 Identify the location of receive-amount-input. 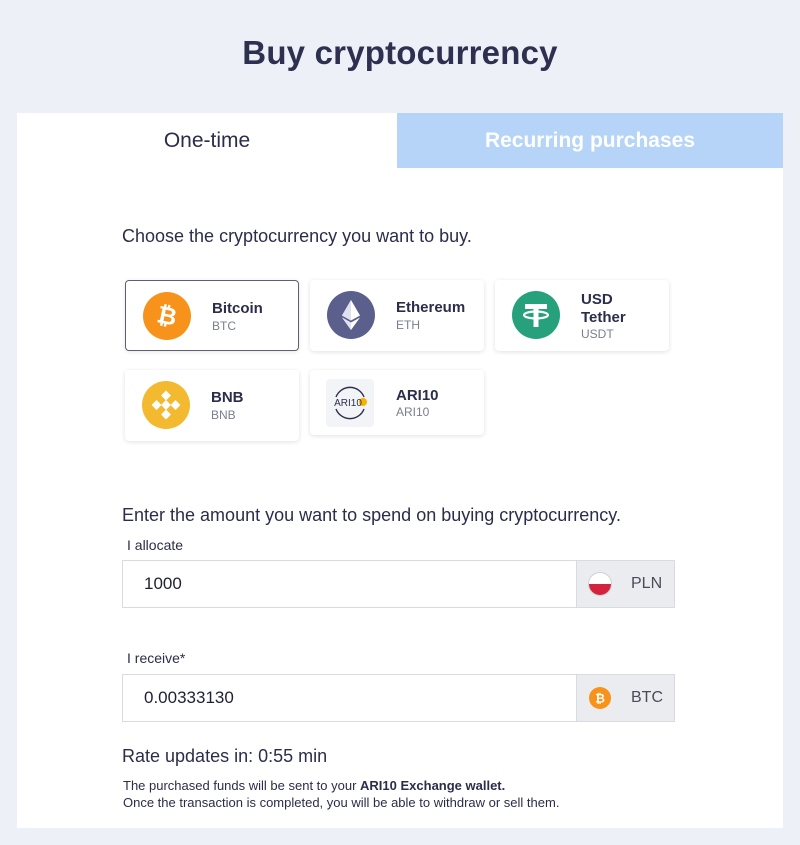
(349, 698).